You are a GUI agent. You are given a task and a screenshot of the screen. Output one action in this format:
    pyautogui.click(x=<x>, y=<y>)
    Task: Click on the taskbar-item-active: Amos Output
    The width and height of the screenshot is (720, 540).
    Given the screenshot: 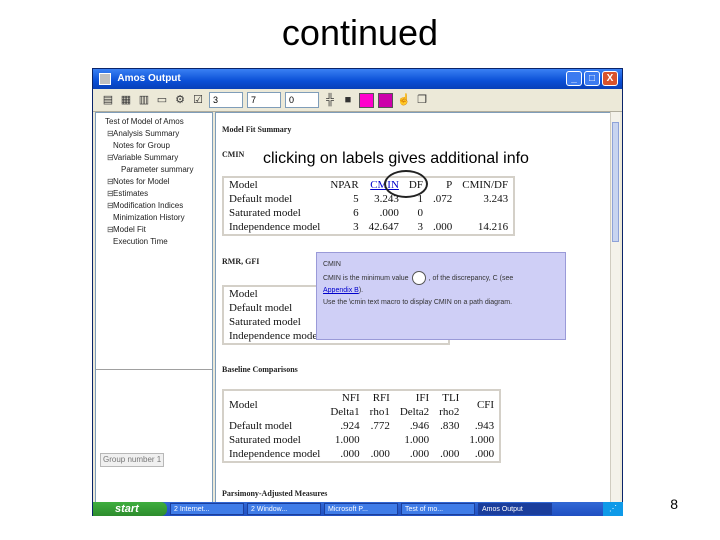 What is the action you would take?
    pyautogui.click(x=515, y=509)
    